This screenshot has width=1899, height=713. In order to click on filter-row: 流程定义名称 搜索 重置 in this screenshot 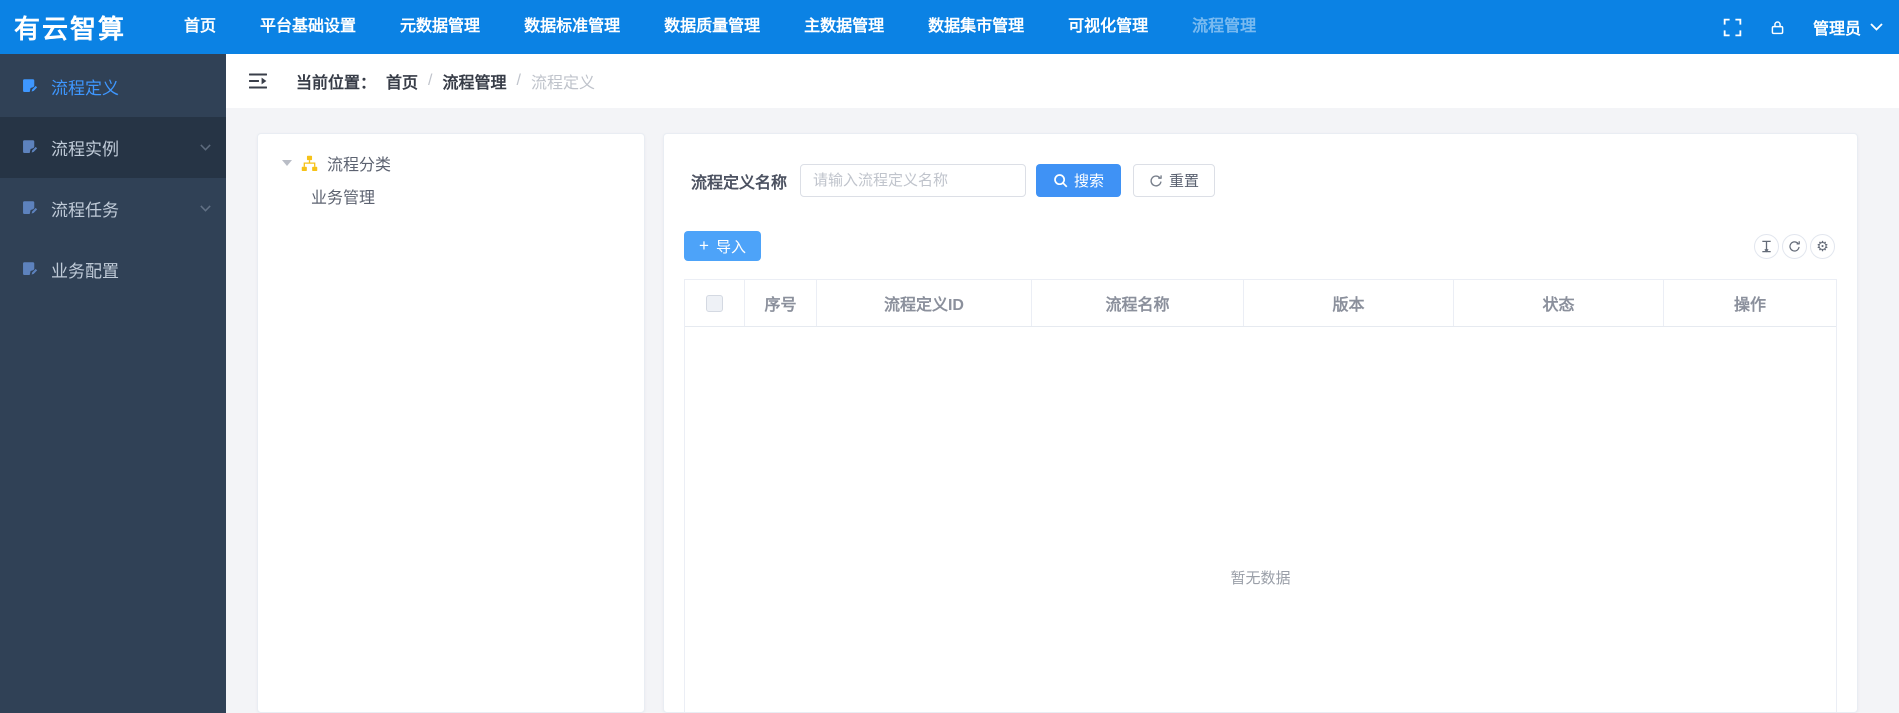, I will do `click(1260, 180)`.